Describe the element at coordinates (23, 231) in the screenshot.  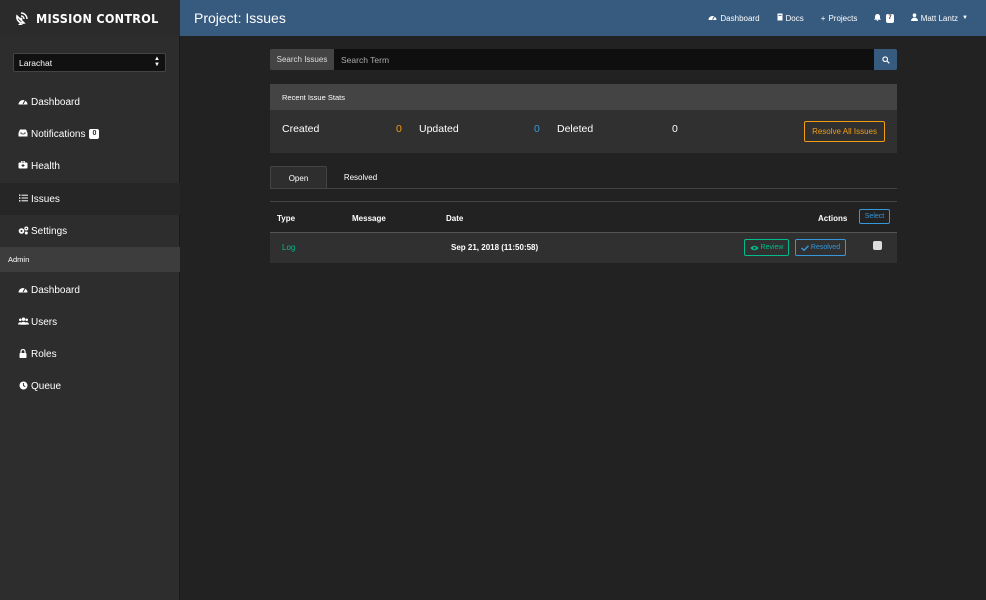
I see `gears-icon` at that location.